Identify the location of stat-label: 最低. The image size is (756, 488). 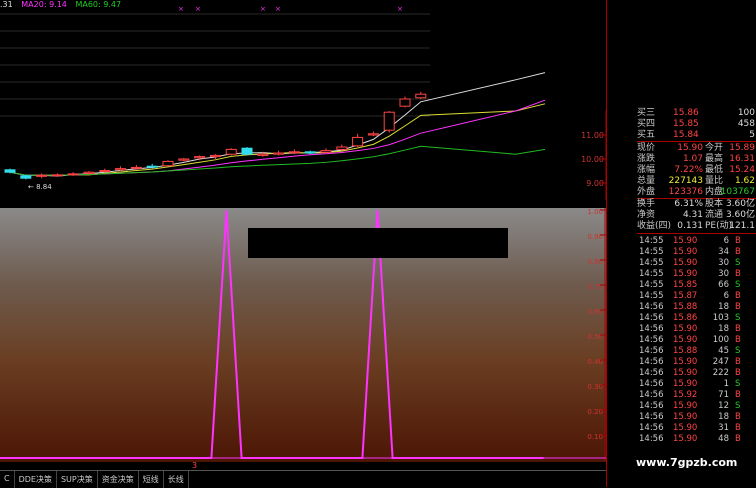
(714, 170).